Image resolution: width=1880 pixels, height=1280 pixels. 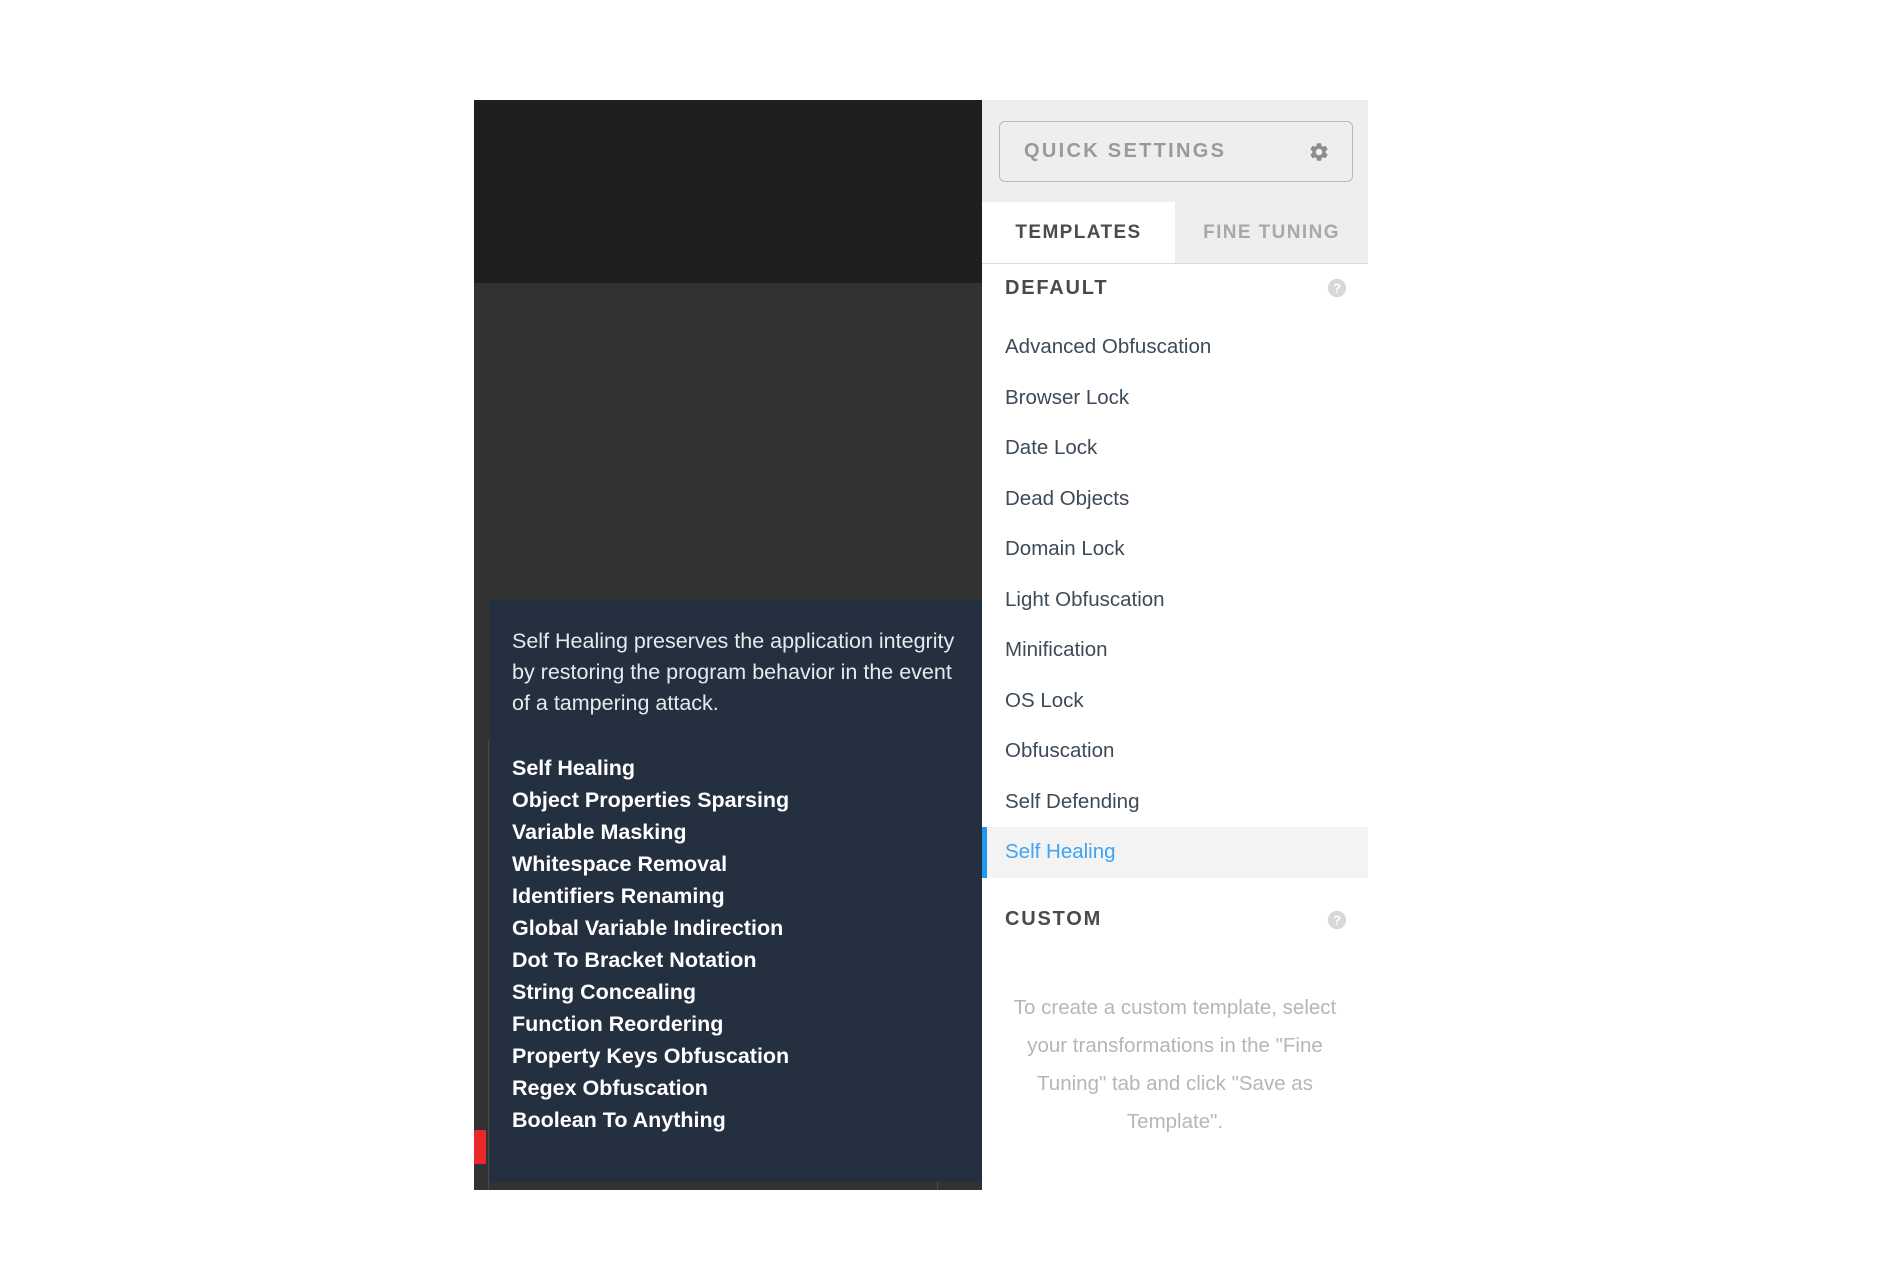 I want to click on tooltip-transformation-item: Self Healing, so click(x=574, y=768).